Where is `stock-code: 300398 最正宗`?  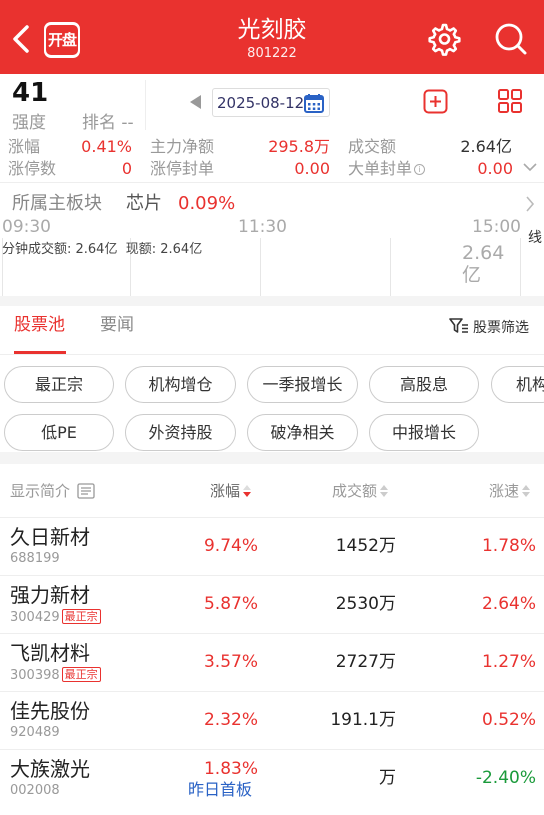 stock-code: 300398 最正宗 is located at coordinates (55, 675).